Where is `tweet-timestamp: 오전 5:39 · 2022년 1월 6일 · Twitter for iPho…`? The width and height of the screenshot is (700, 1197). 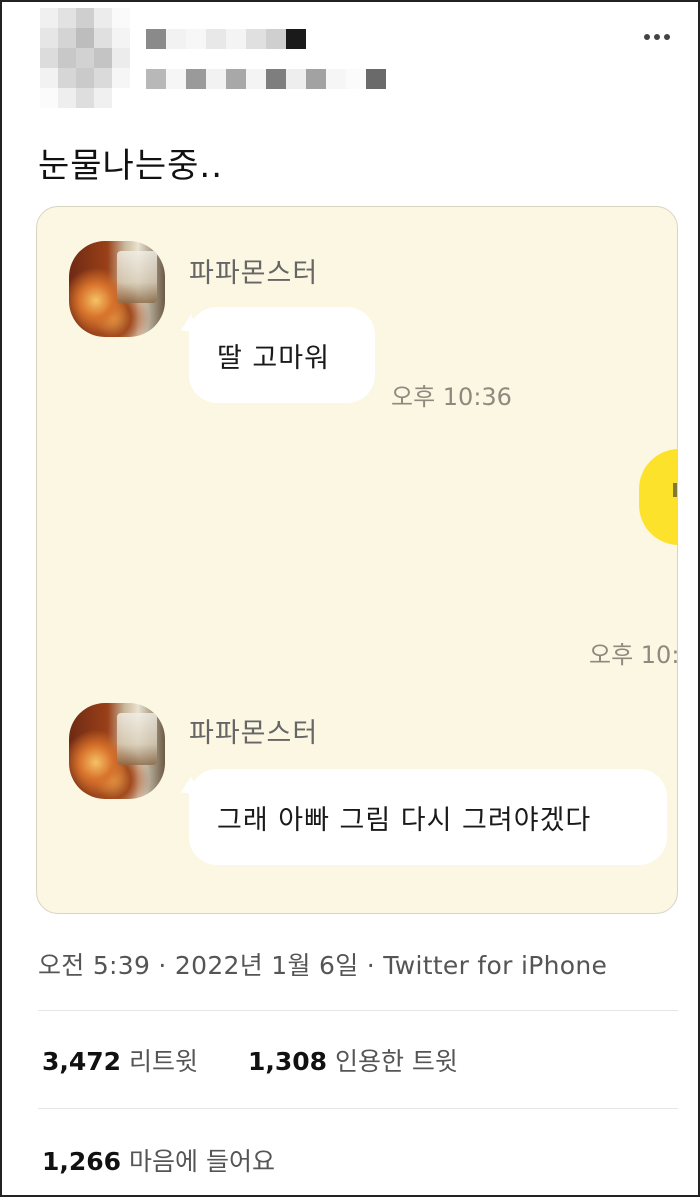
tweet-timestamp: 오전 5:39 · 2022년 1월 6일 · Twitter for iPho… is located at coordinates (322, 964).